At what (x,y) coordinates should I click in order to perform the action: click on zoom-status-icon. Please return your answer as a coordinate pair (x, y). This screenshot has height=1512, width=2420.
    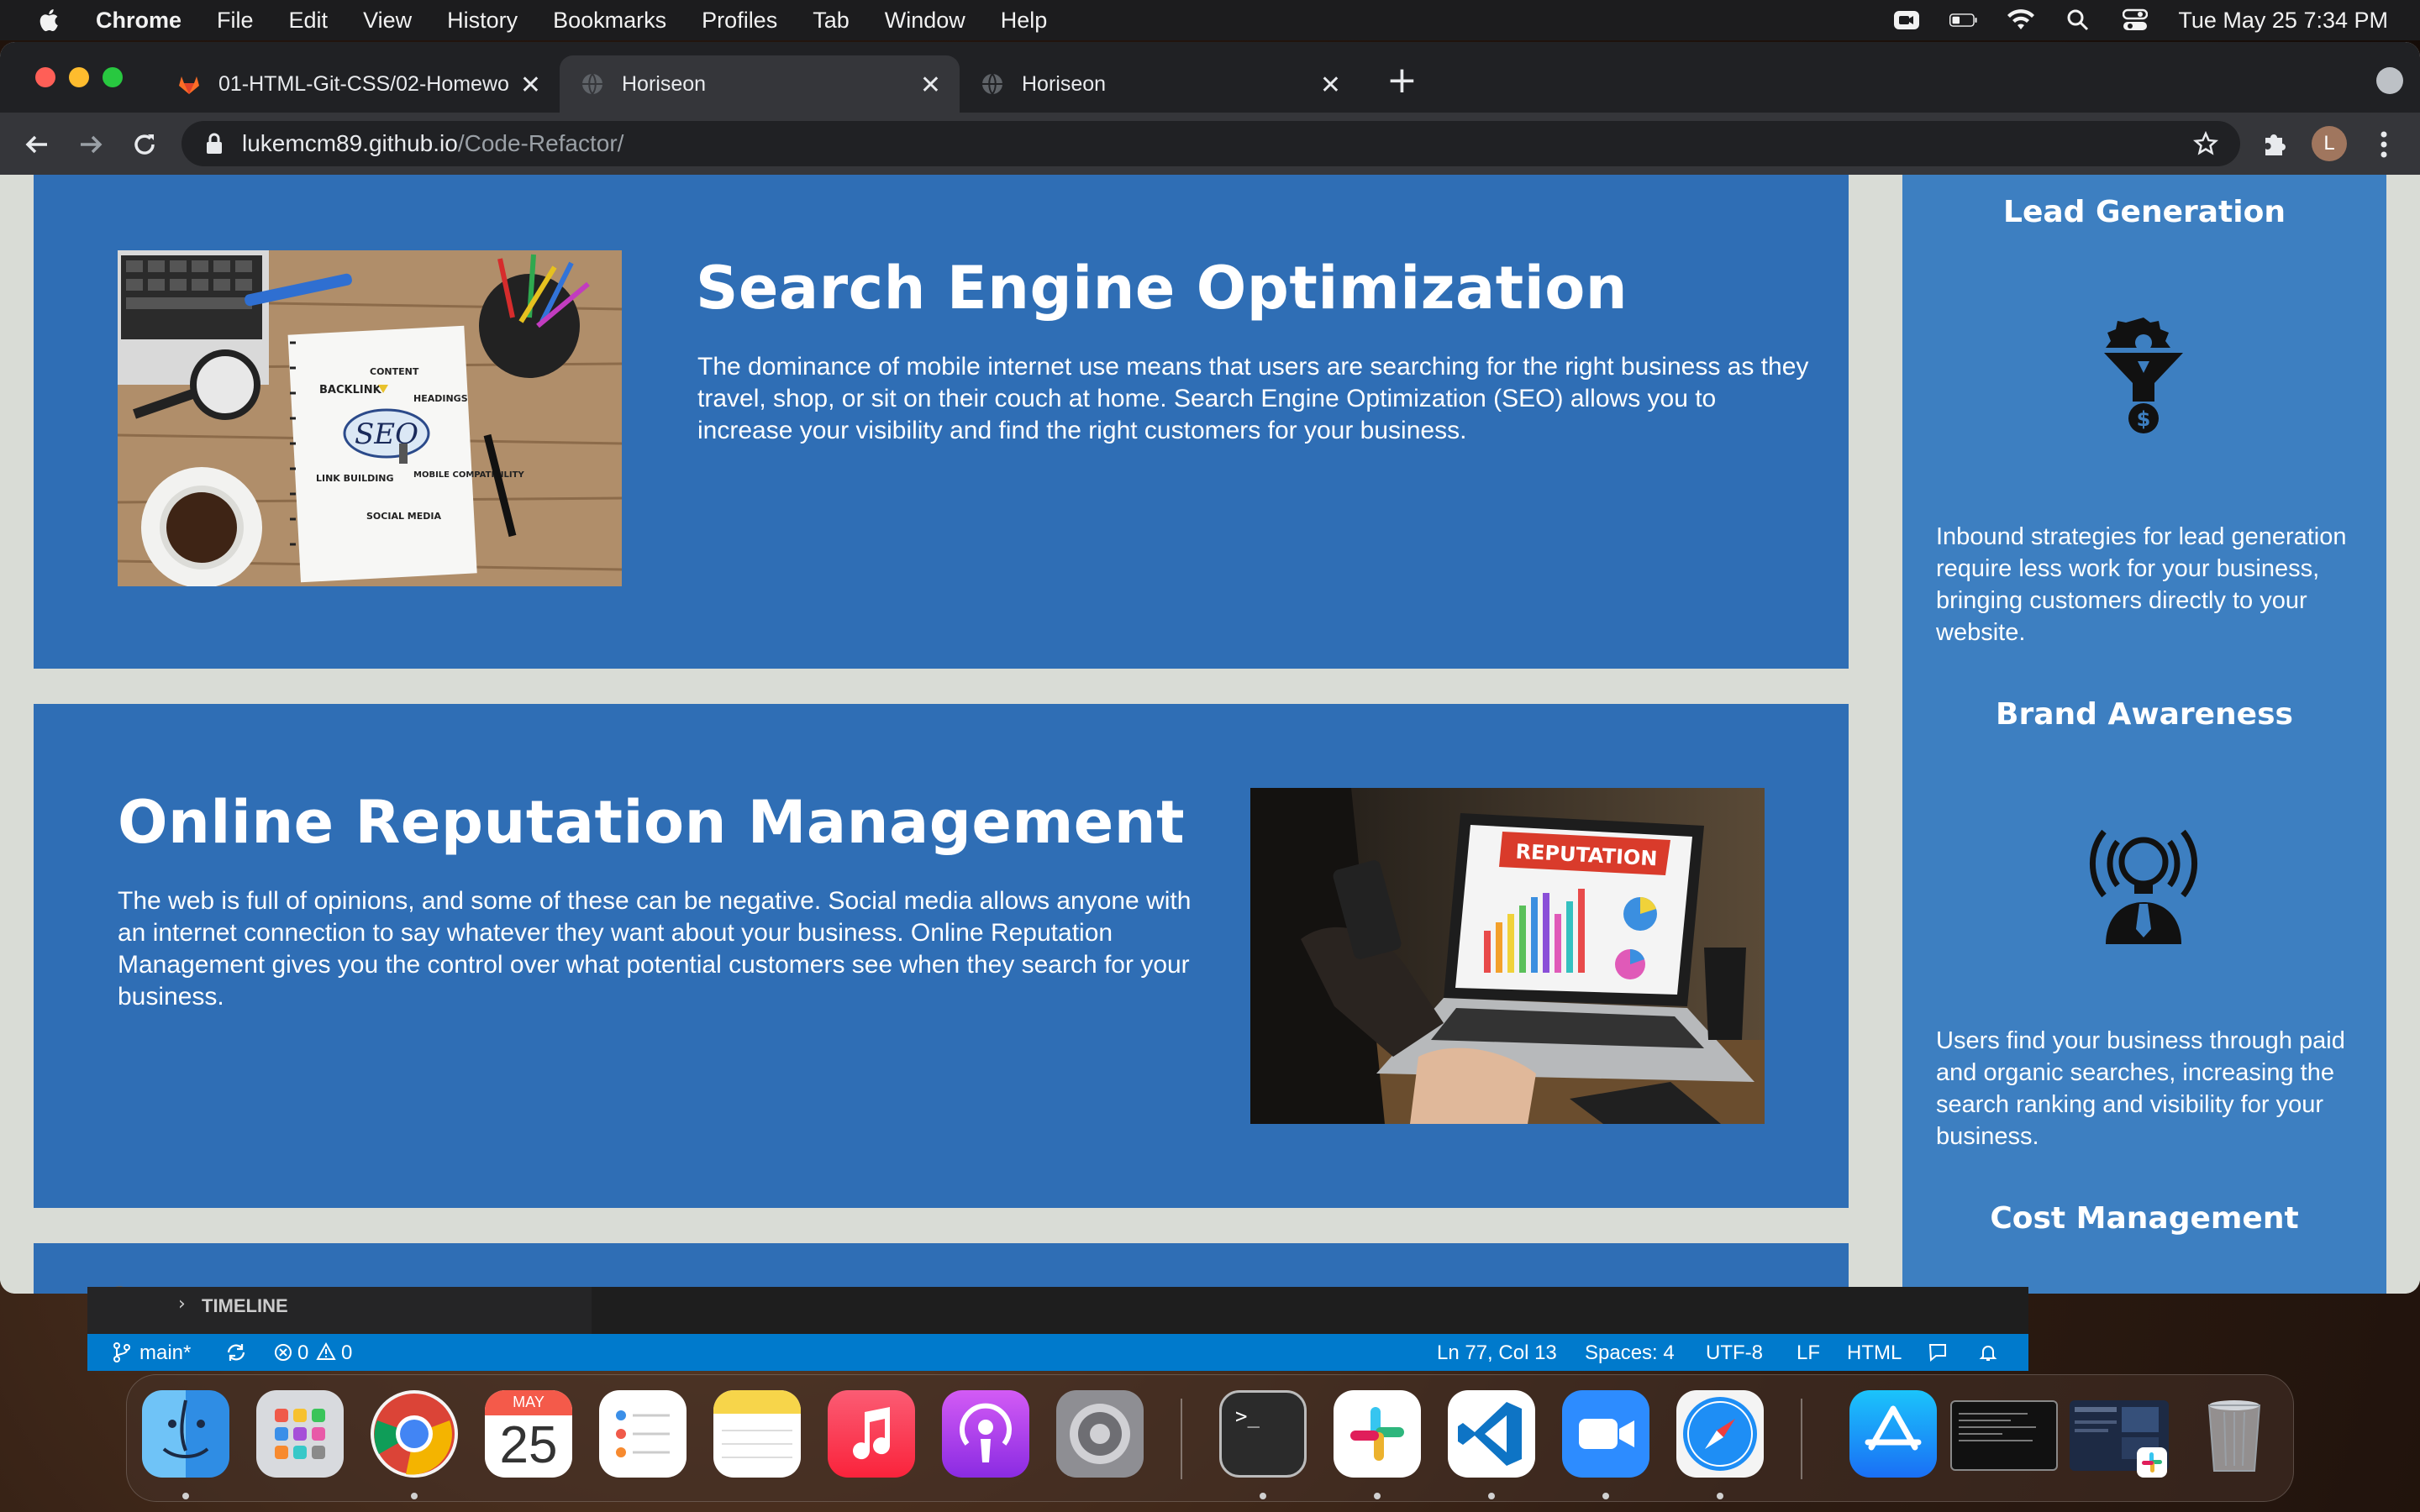
    Looking at the image, I should click on (1907, 20).